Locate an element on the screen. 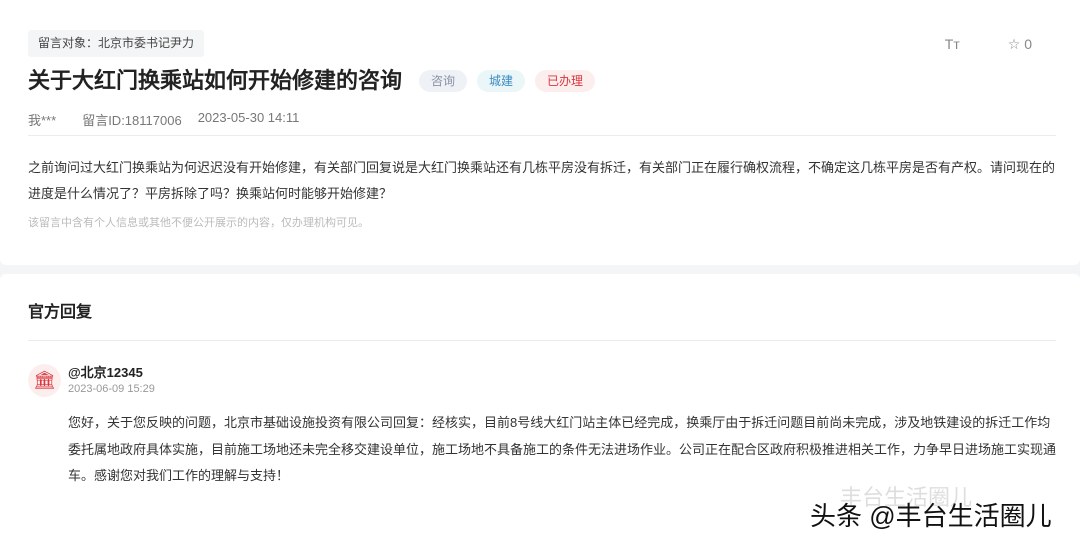 The width and height of the screenshot is (1080, 540). watermark-main: 头条 @丰台生活圈儿 is located at coordinates (931, 516).